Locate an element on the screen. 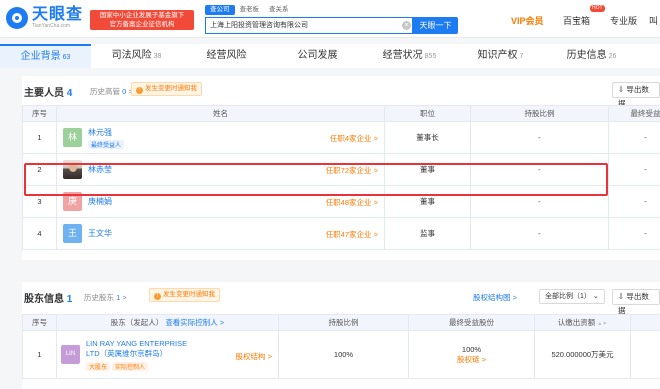 The image size is (660, 389). ratio-filter-select: 全部比例（1） ⌄ is located at coordinates (572, 296).